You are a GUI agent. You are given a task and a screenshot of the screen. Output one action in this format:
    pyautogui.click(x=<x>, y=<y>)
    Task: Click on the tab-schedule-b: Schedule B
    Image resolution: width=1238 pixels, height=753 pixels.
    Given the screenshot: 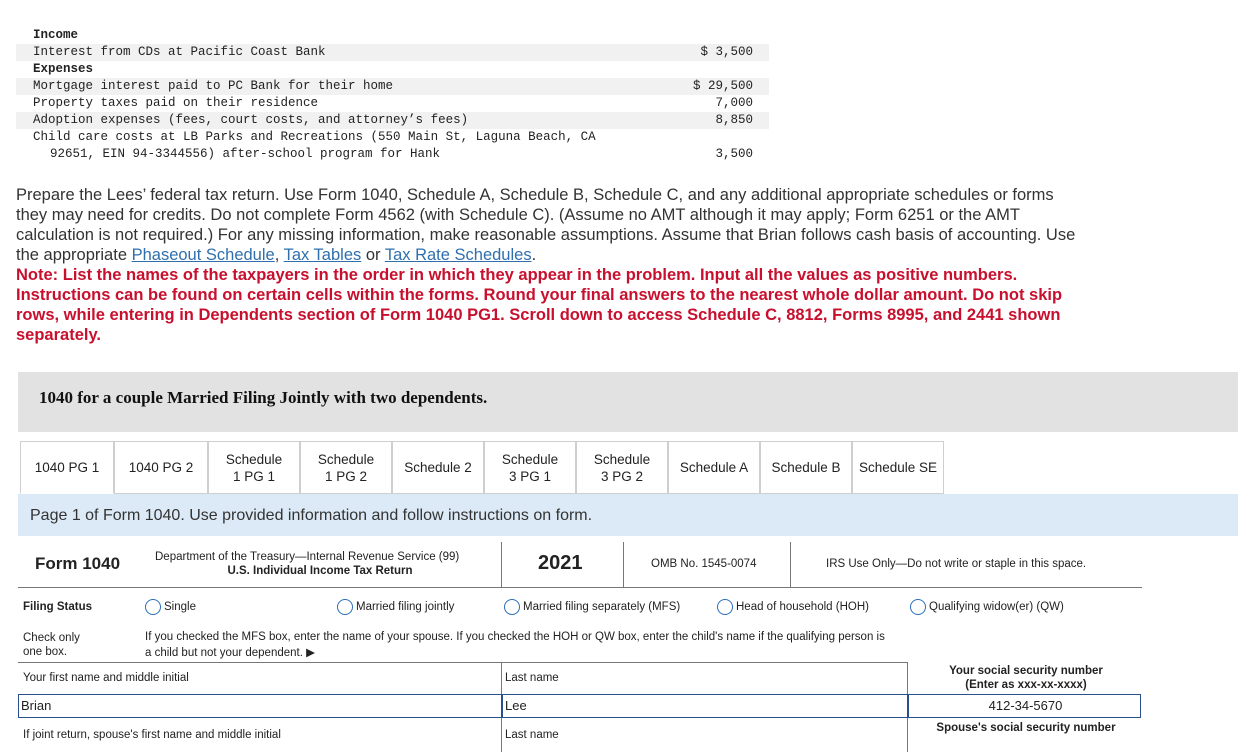 What is the action you would take?
    pyautogui.click(x=806, y=467)
    